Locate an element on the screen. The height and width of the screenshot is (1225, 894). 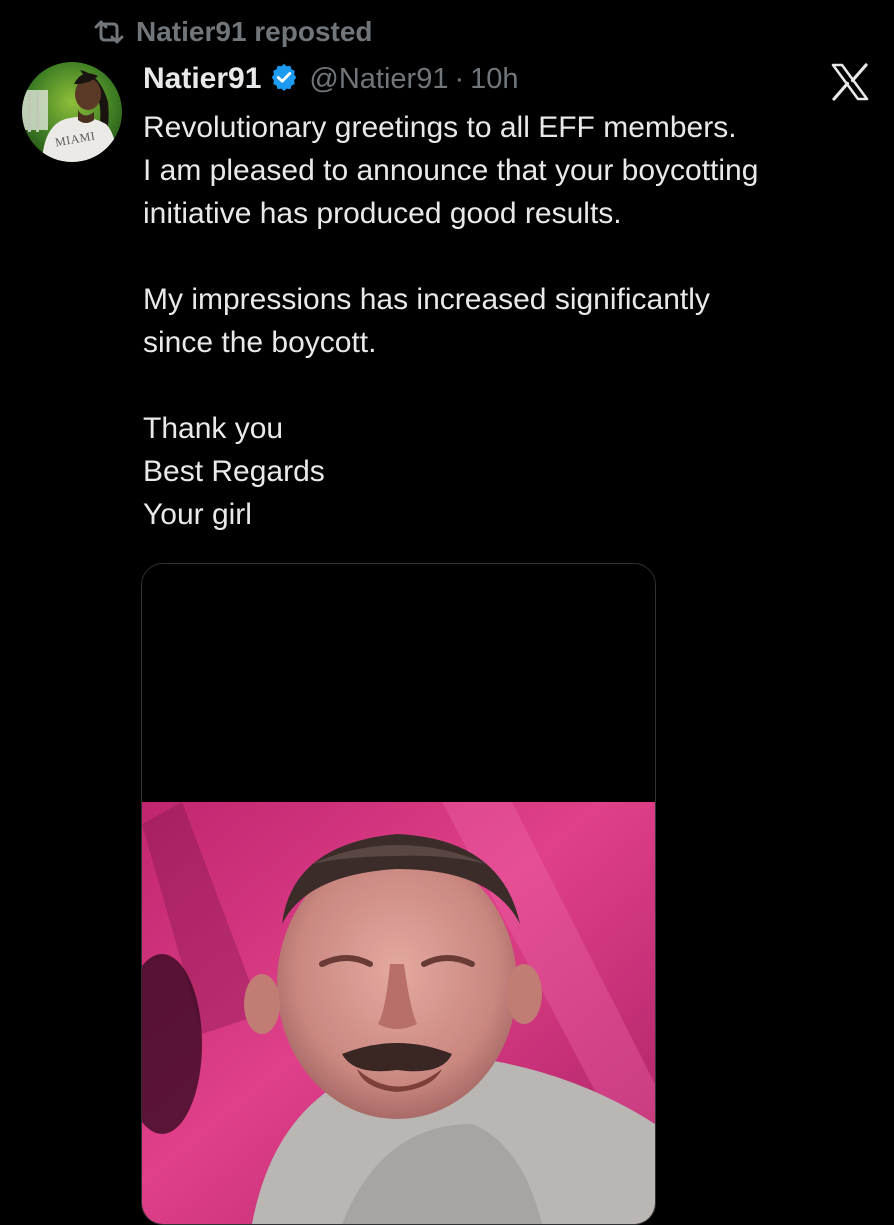
tweet-line: since the boycott. is located at coordinates (260, 342).